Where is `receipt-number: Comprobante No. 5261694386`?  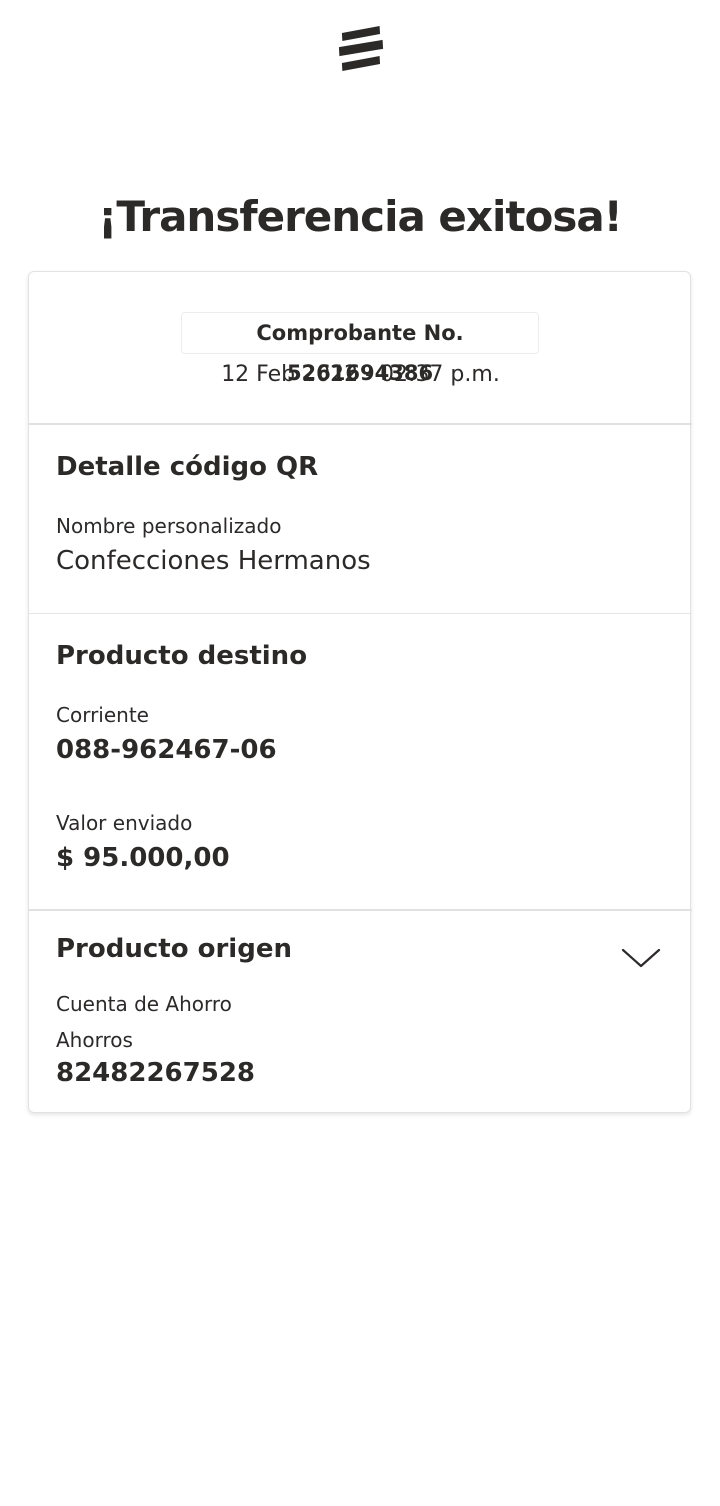 receipt-number: Comprobante No. 5261694386 is located at coordinates (360, 348).